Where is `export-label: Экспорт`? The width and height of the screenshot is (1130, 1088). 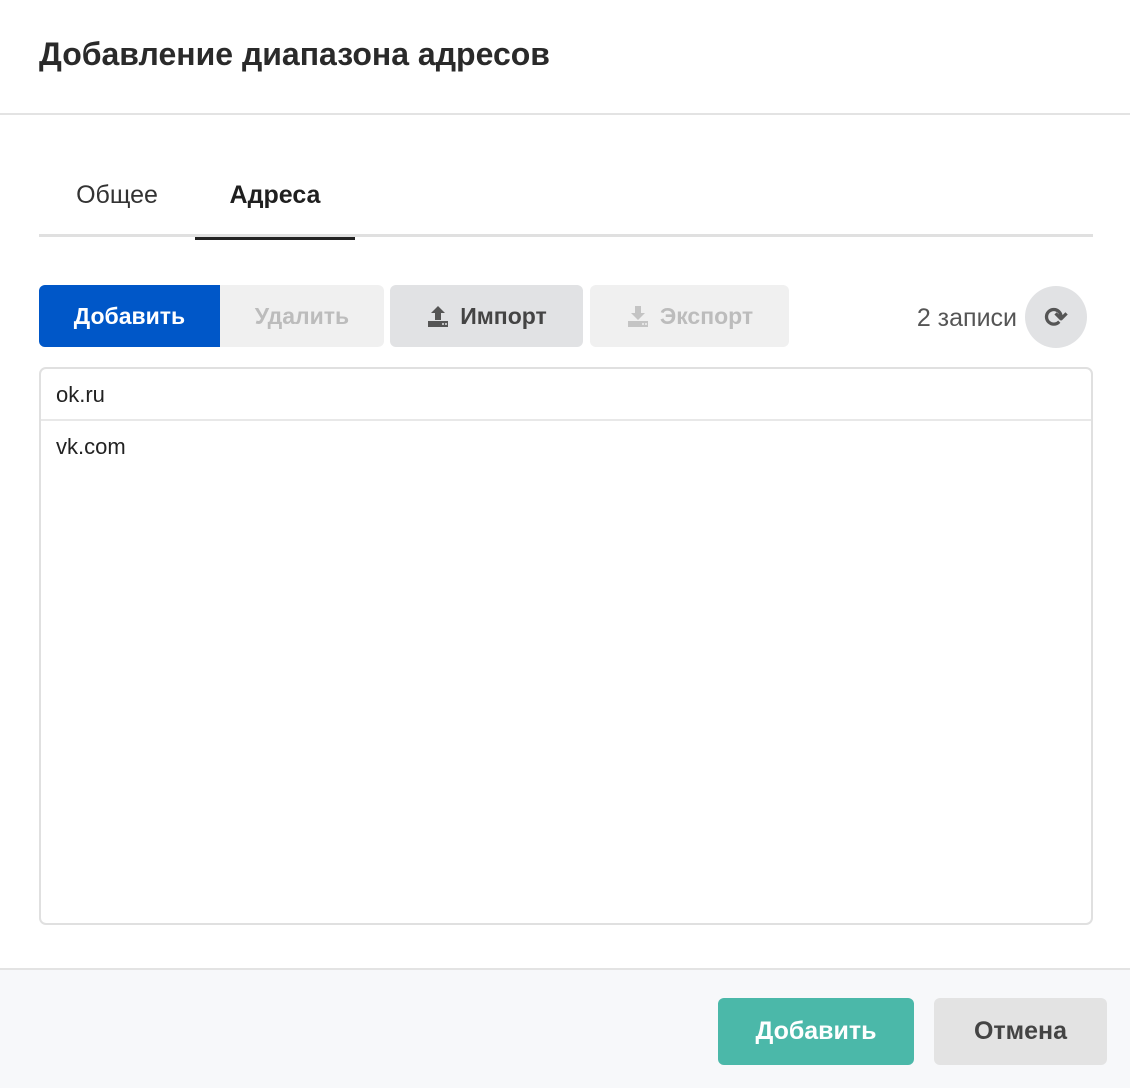 export-label: Экспорт is located at coordinates (706, 315).